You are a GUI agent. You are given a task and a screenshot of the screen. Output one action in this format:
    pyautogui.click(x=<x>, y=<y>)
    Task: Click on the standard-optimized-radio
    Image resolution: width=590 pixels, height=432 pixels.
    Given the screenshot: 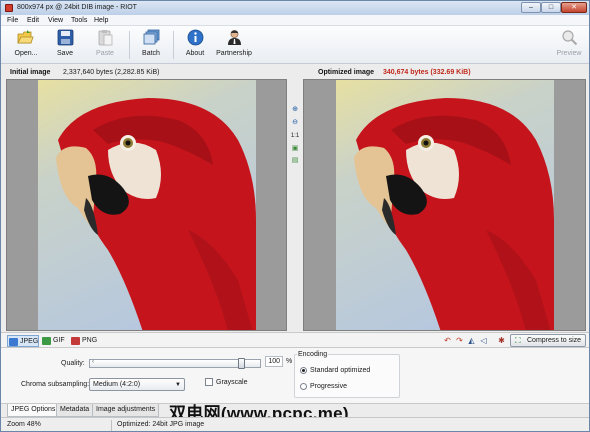 What is the action you would take?
    pyautogui.click(x=303, y=370)
    